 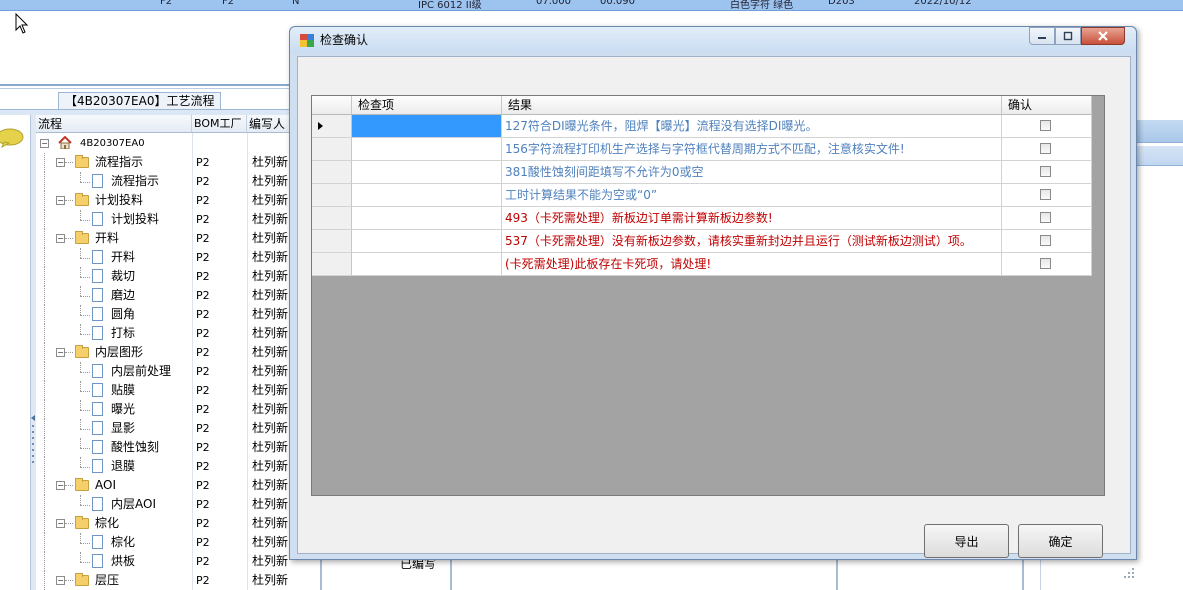 What do you see at coordinates (966, 541) in the screenshot?
I see `export-button: 导出` at bounding box center [966, 541].